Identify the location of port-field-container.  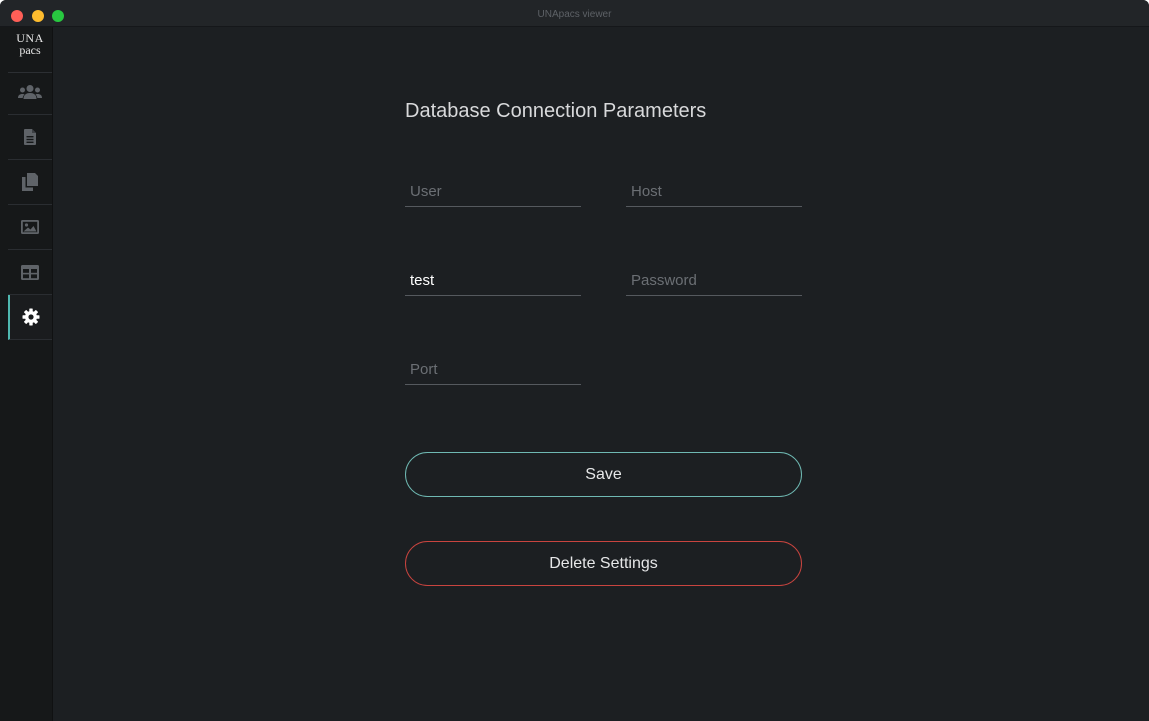
(493, 370).